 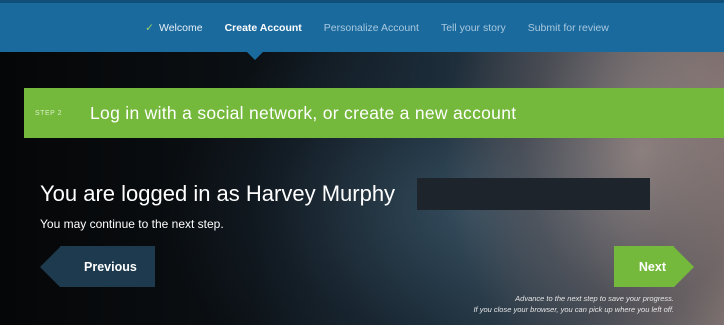 What do you see at coordinates (50, 266) in the screenshot?
I see `previous-arrow-shape` at bounding box center [50, 266].